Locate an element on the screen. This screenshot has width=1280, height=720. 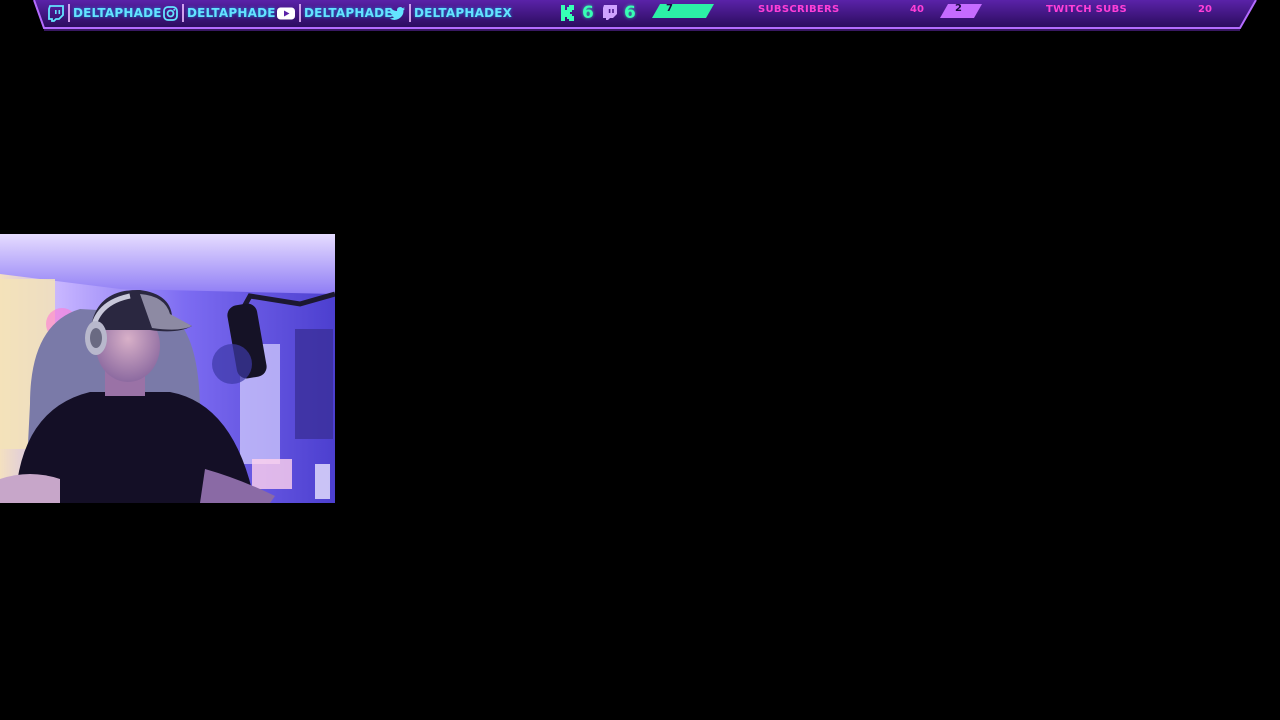
social-twitch: DELTAPHADE is located at coordinates (105, 13).